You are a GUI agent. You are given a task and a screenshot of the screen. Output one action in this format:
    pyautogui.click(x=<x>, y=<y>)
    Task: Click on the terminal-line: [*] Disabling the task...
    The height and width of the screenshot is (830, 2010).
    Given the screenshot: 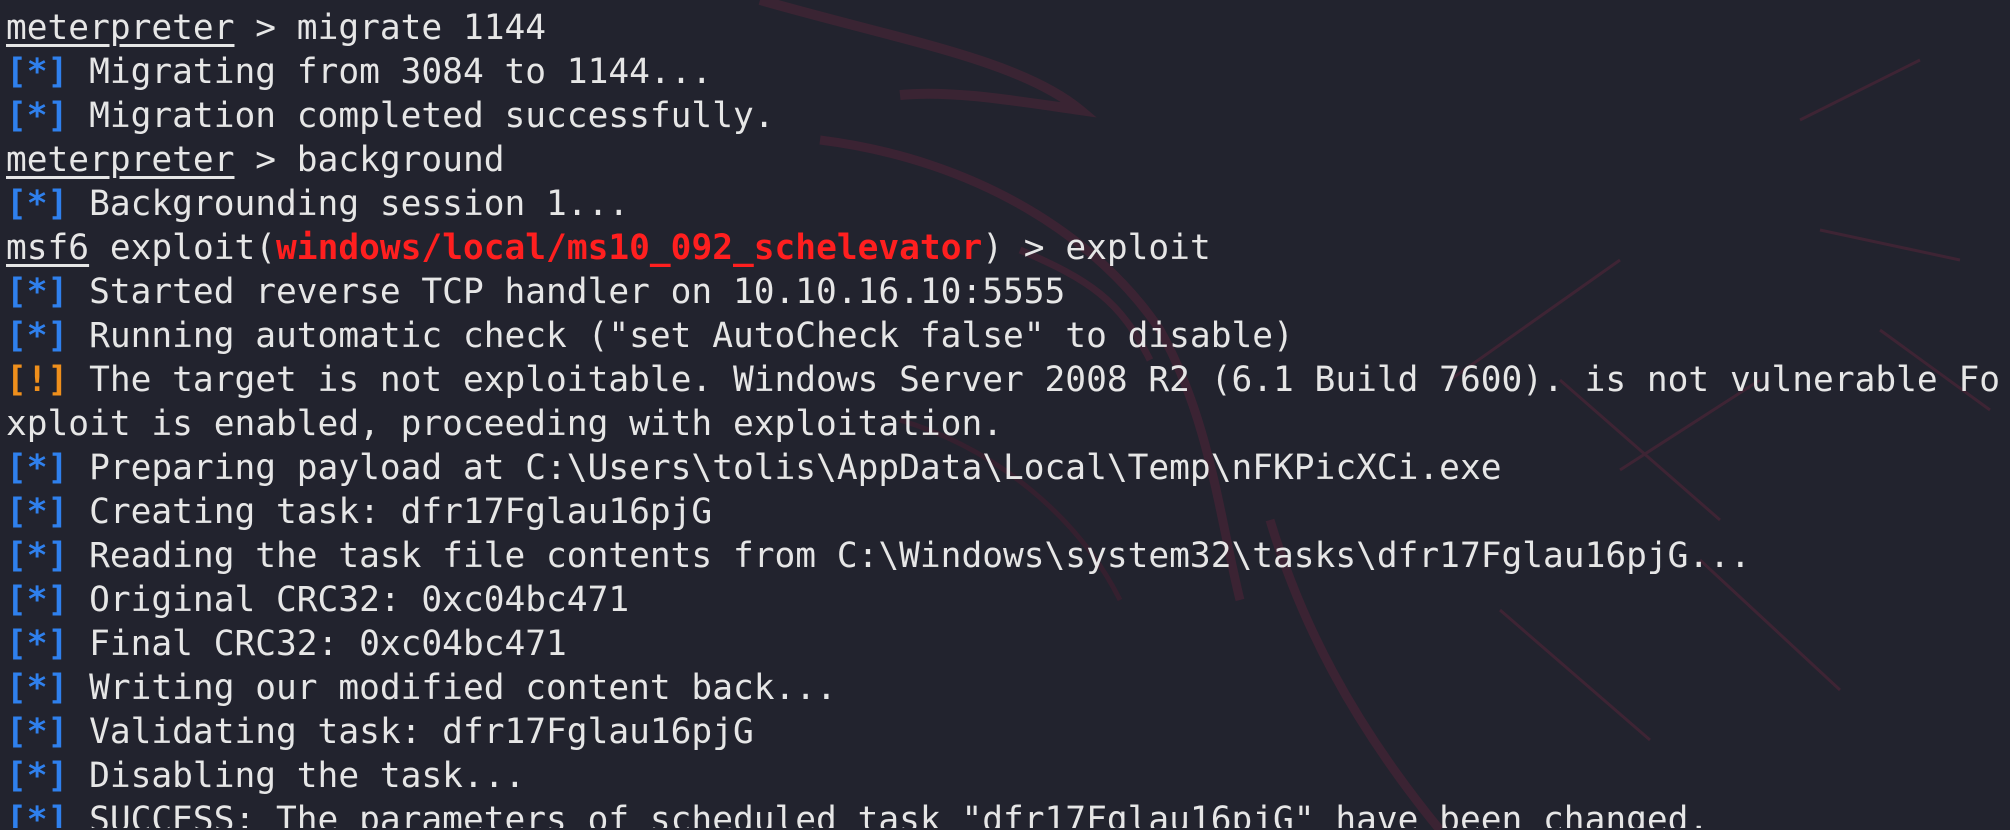 What is the action you would take?
    pyautogui.click(x=1006, y=776)
    